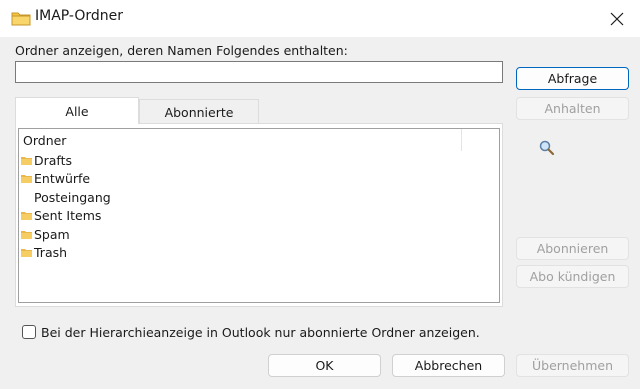 This screenshot has height=389, width=640. What do you see at coordinates (44, 252) in the screenshot?
I see `tree-item-trash: Trash` at bounding box center [44, 252].